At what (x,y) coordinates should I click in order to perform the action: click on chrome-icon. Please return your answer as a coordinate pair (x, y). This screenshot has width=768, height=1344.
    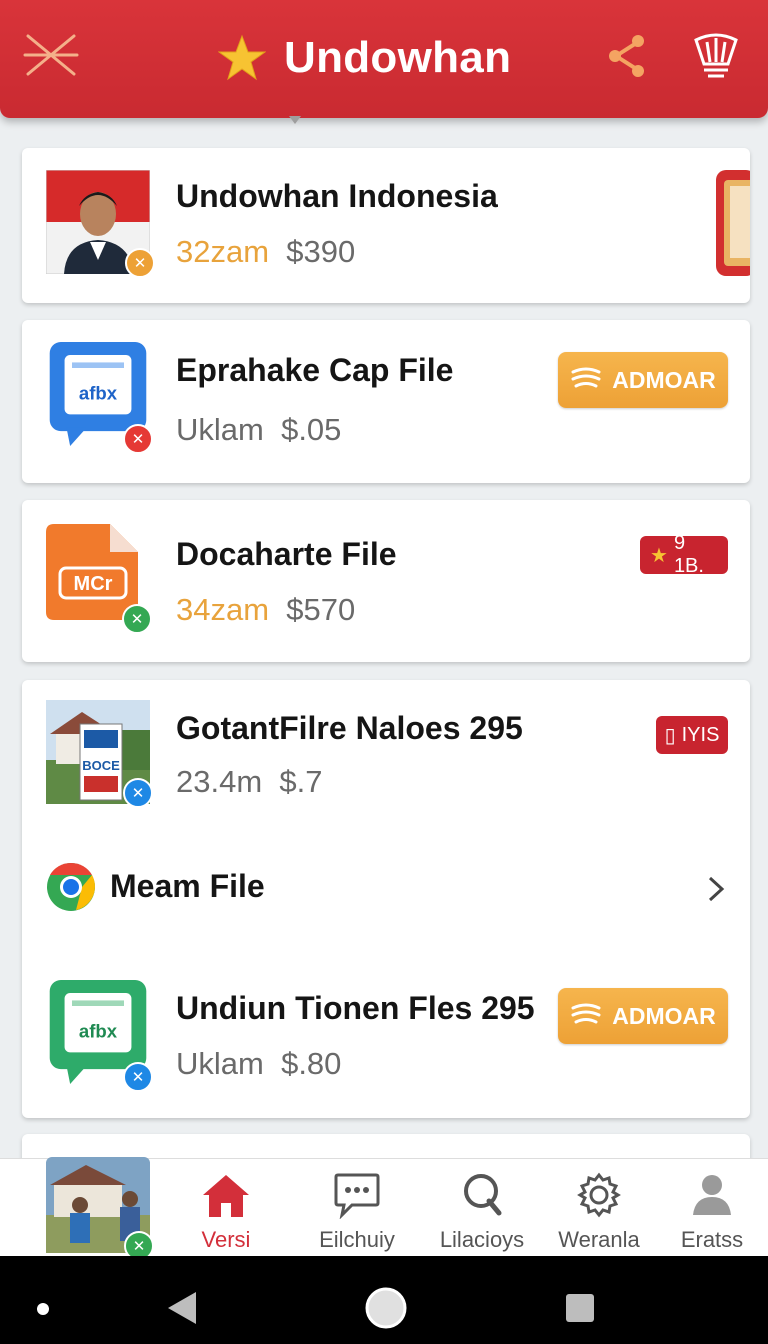
    Looking at the image, I should click on (71, 886).